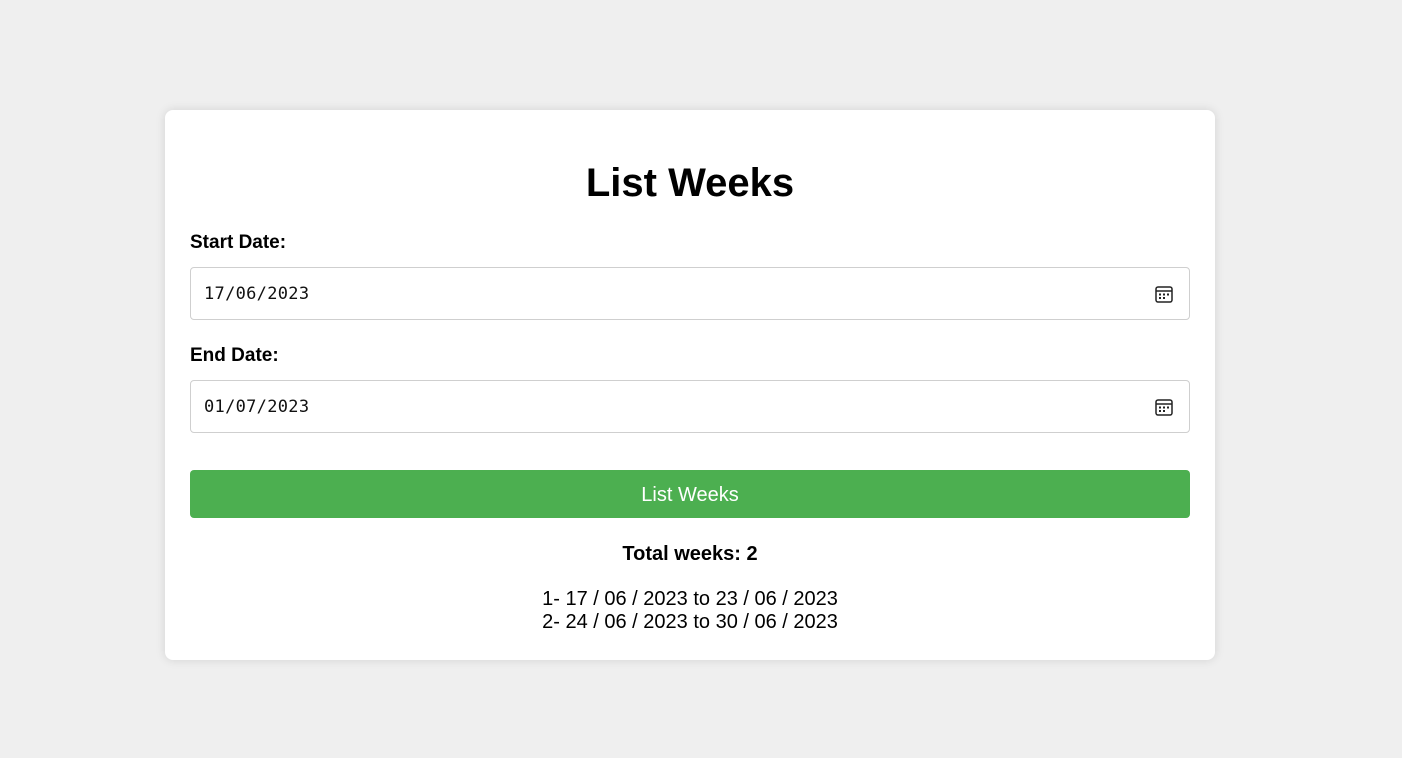 This screenshot has height=758, width=1402. I want to click on end-date-input: 01/07/2023, so click(690, 406).